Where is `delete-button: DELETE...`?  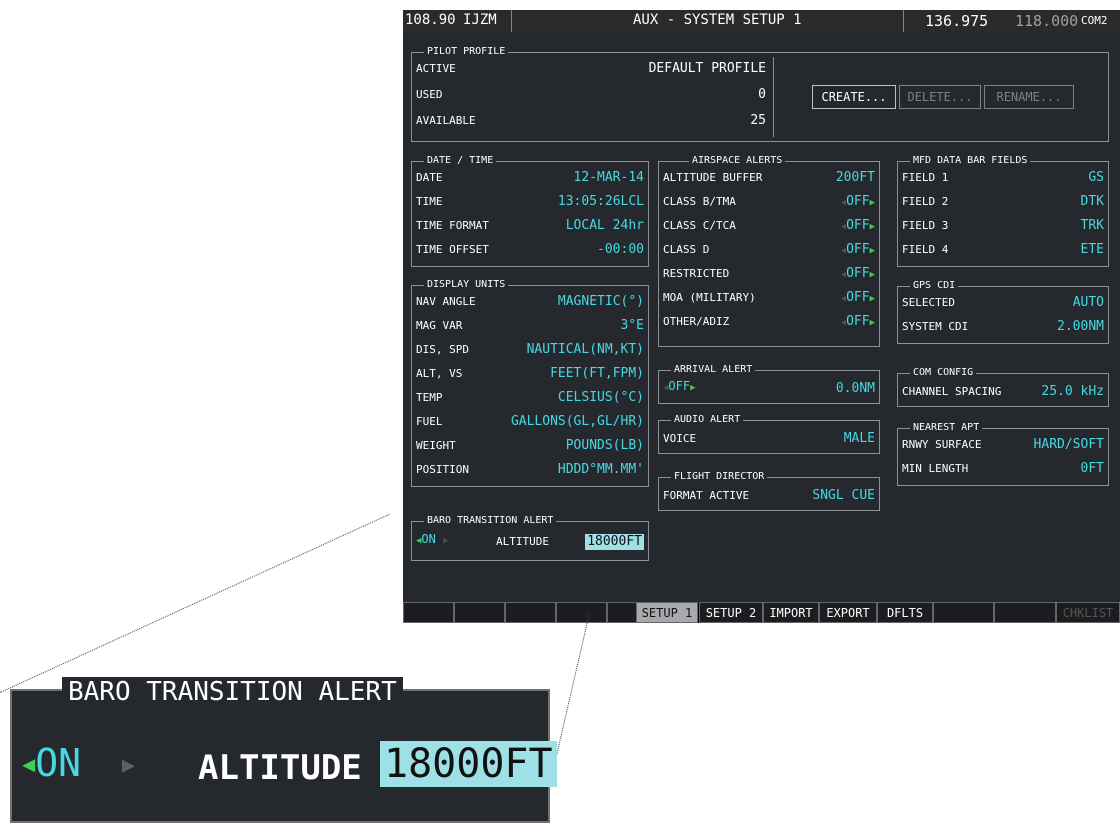
delete-button: DELETE... is located at coordinates (940, 97).